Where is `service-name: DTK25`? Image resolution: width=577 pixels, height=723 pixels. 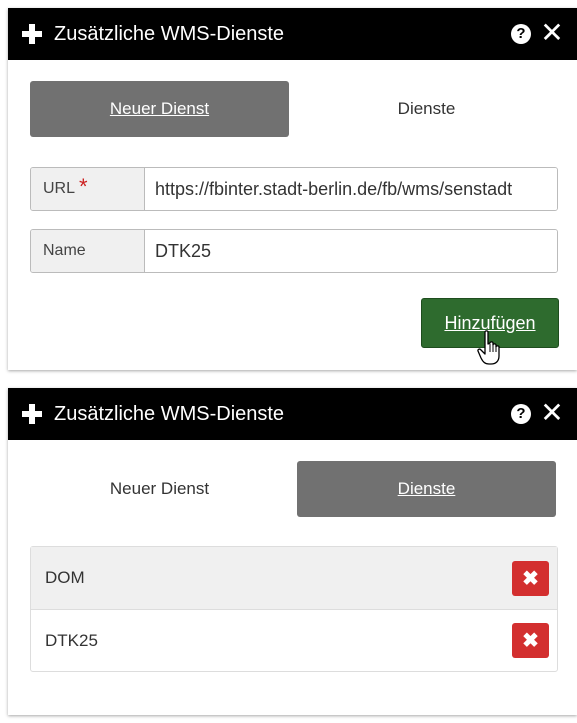
service-name: DTK25 is located at coordinates (71, 640).